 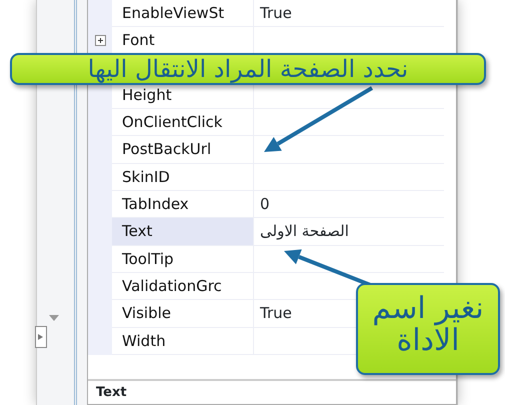 I want to click on property-value: True, so click(x=349, y=14).